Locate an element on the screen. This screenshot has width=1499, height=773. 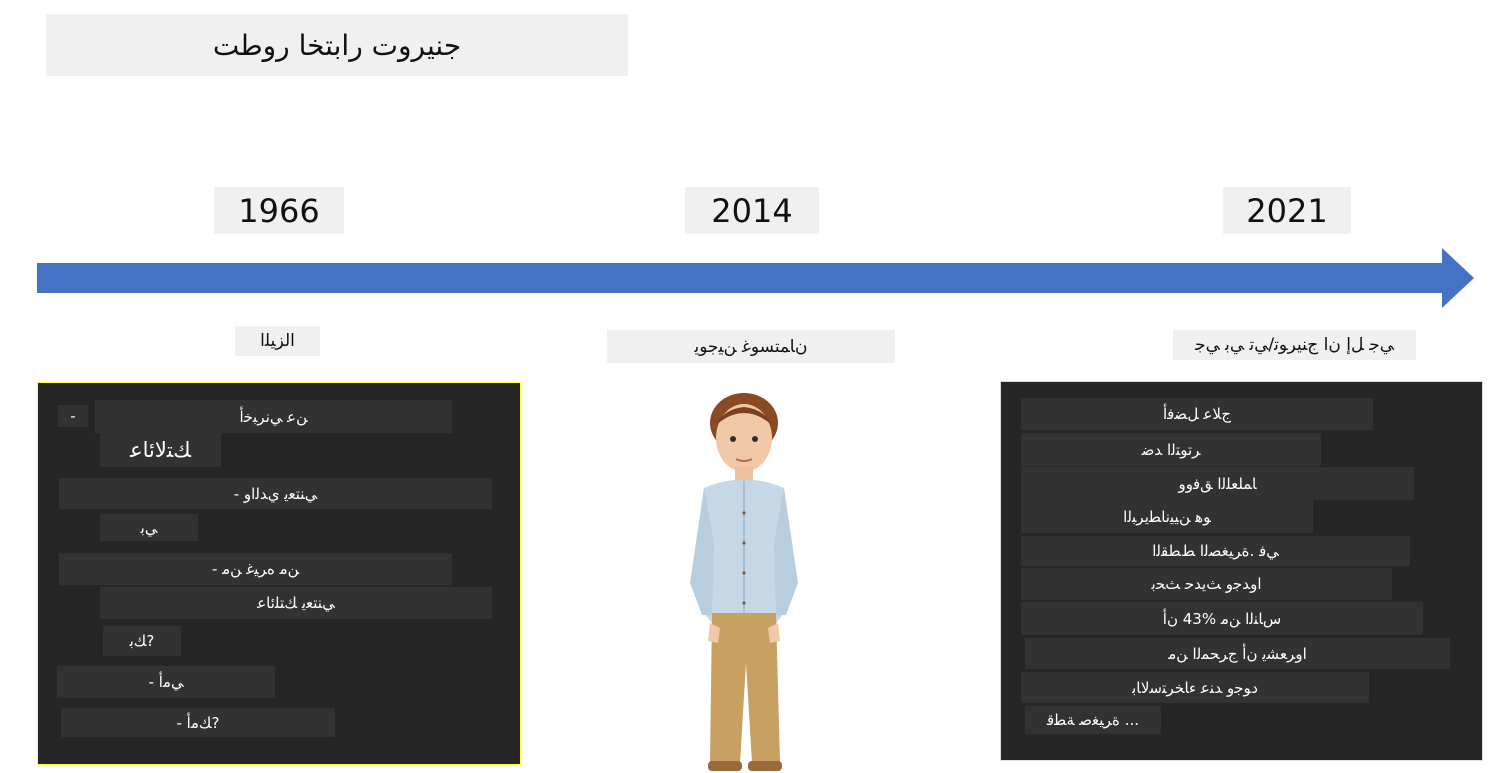
year-2014: 2014 is located at coordinates (752, 210).